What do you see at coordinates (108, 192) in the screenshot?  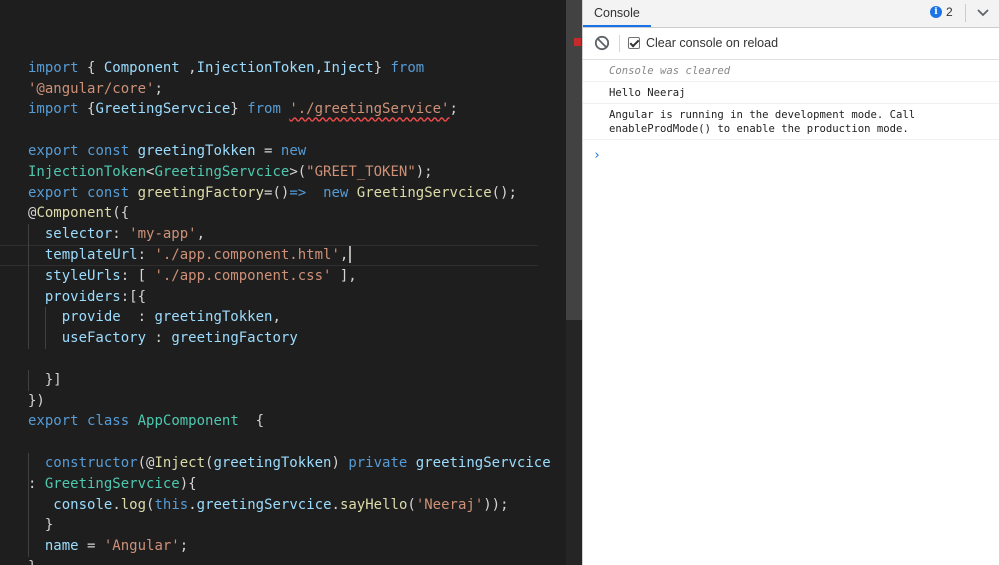 I see `code-token: const` at bounding box center [108, 192].